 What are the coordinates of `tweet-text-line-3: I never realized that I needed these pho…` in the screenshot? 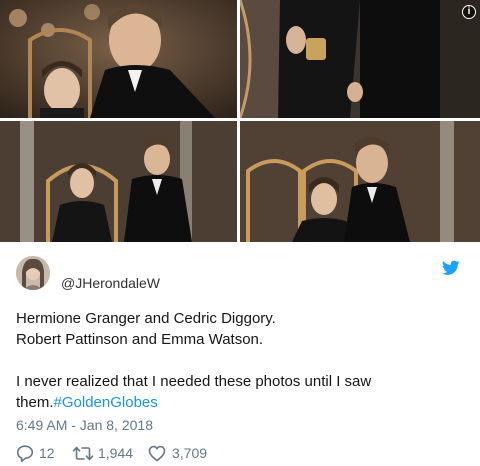 It's located at (194, 381).